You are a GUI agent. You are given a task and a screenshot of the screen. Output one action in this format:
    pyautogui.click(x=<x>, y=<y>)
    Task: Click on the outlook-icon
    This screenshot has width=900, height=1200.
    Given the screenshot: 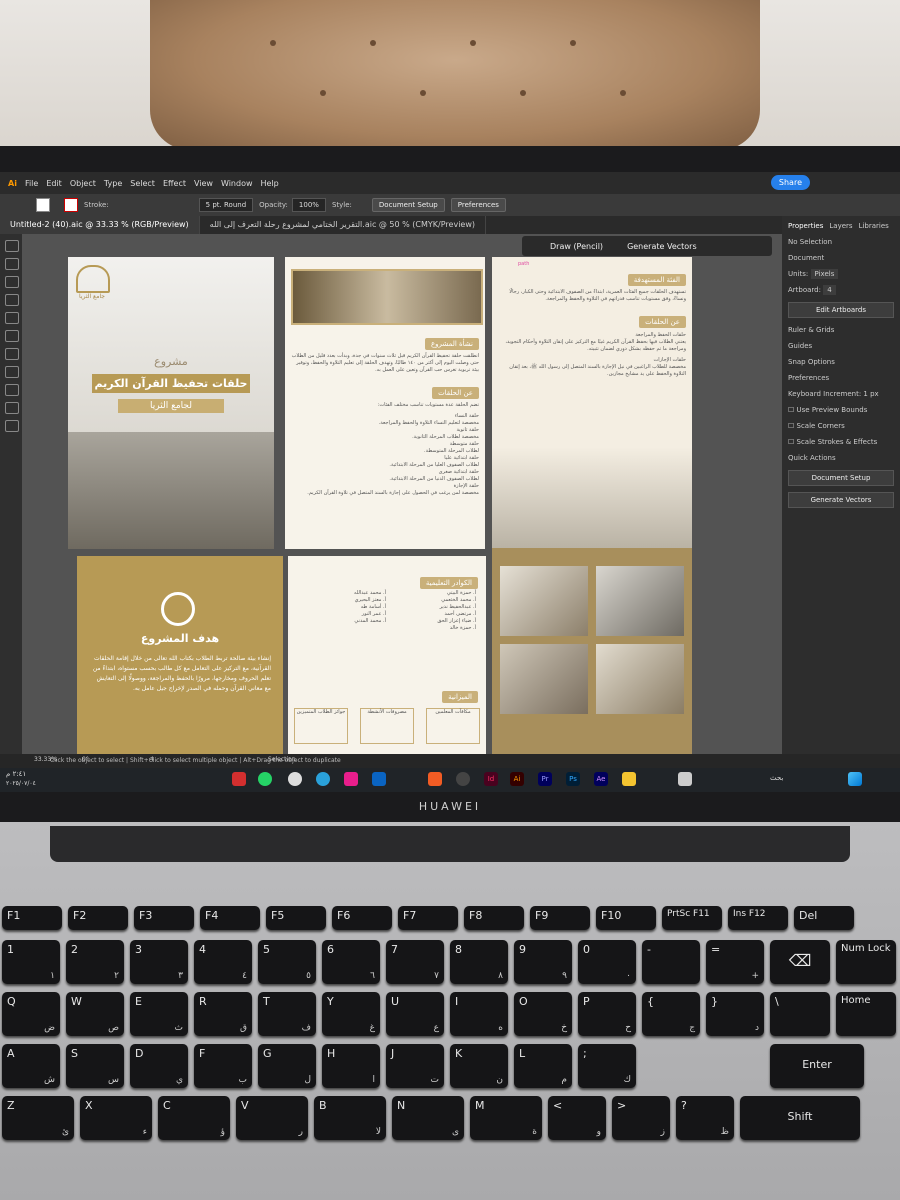 What is the action you would take?
    pyautogui.click(x=379, y=779)
    